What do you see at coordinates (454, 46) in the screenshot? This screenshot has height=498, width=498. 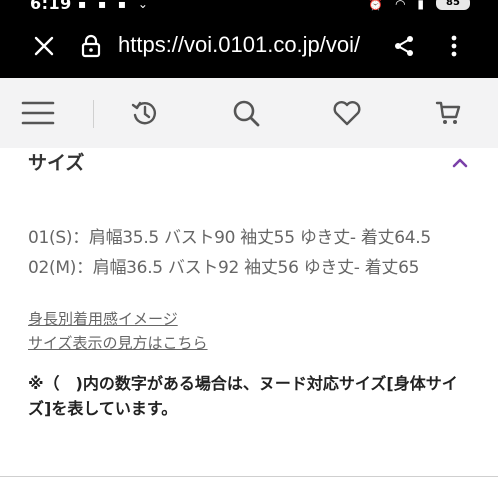 I see `more-icon` at bounding box center [454, 46].